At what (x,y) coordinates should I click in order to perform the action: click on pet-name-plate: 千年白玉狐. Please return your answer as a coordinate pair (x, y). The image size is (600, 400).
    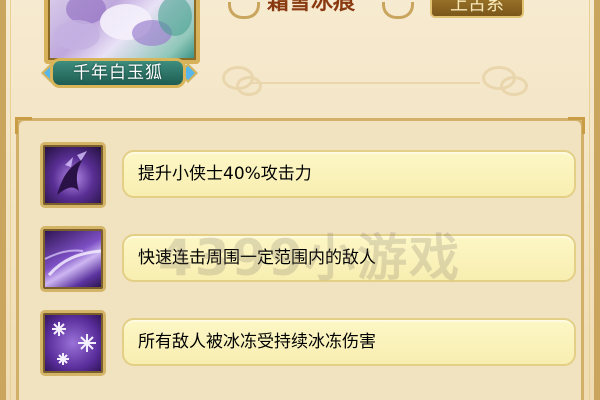
    Looking at the image, I should click on (118, 73).